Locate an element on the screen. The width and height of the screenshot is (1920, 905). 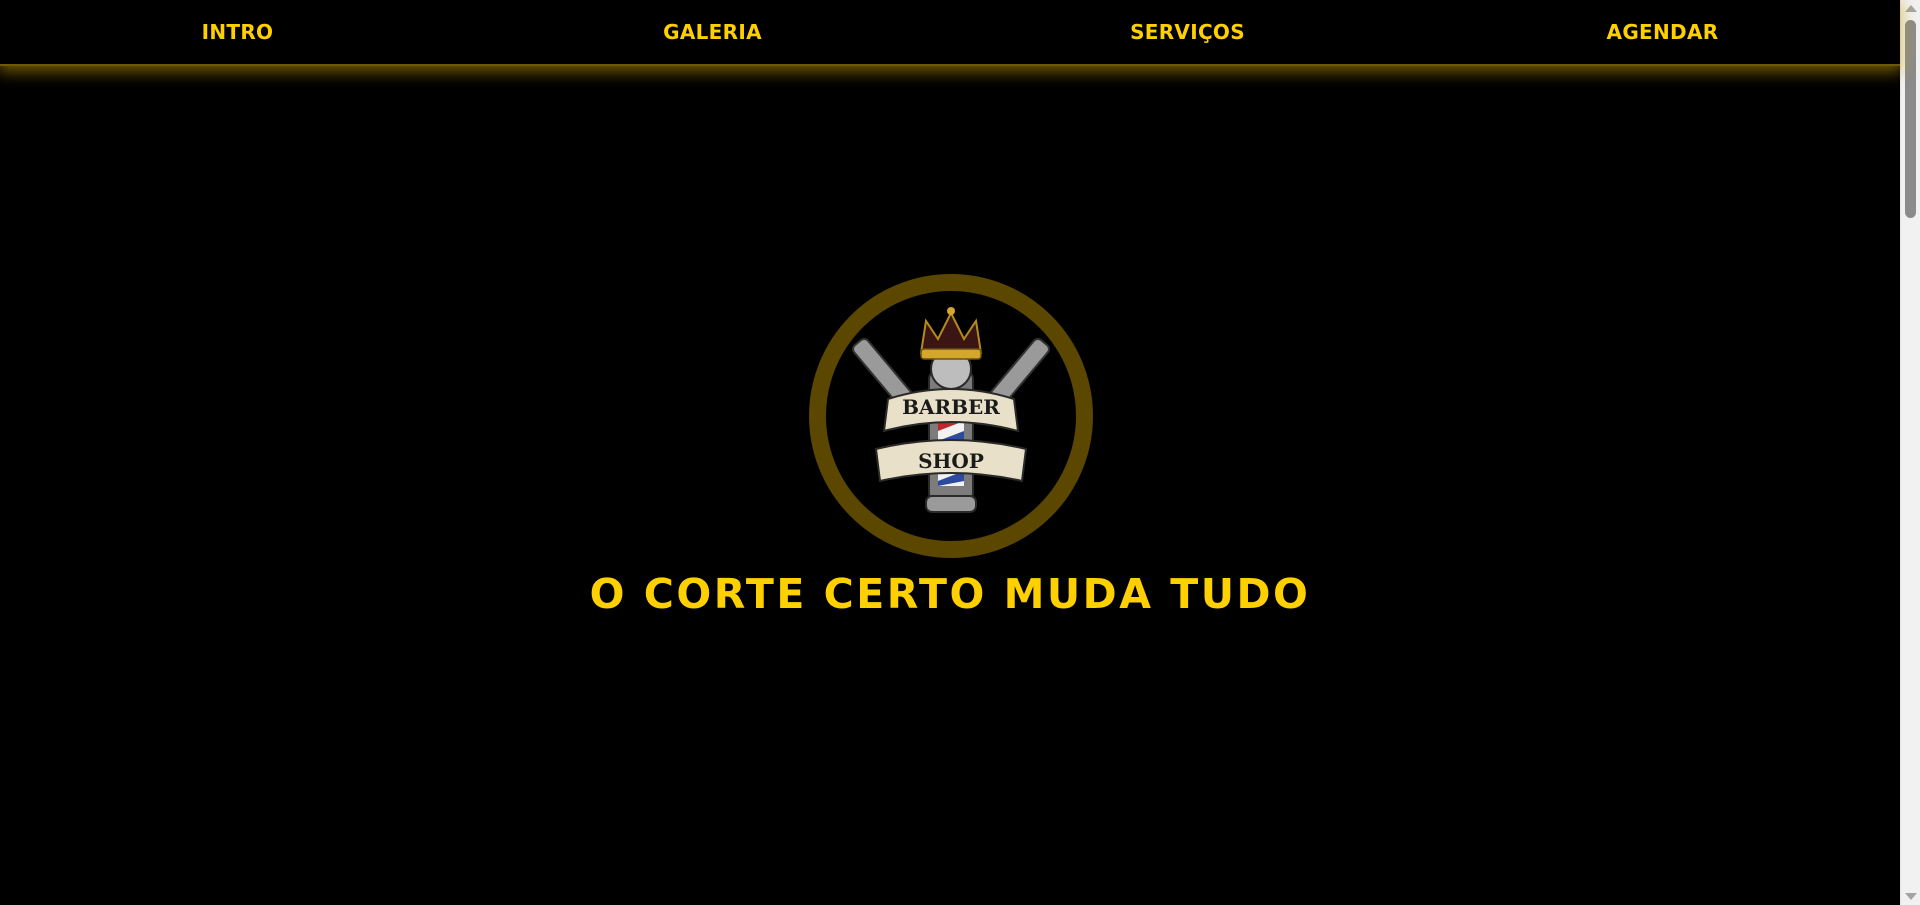
logo-ring: BARBER SHOP is located at coordinates (951, 416).